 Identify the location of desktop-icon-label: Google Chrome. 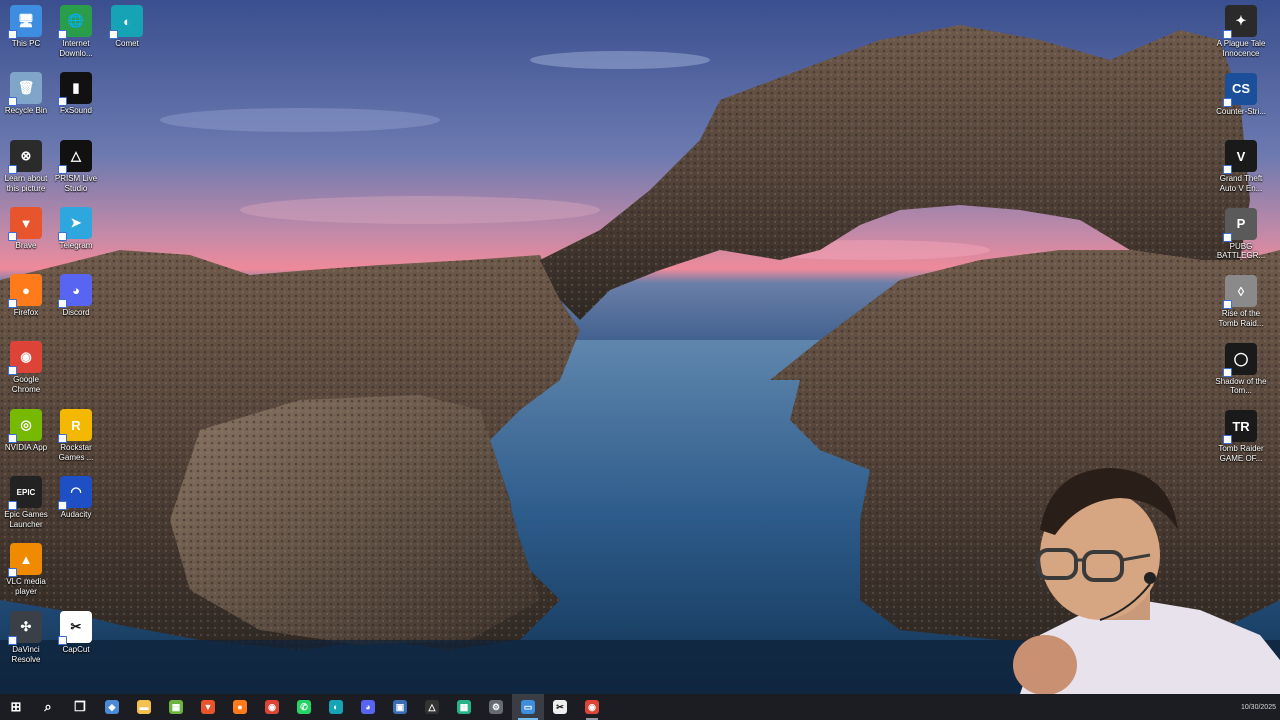
(26, 384).